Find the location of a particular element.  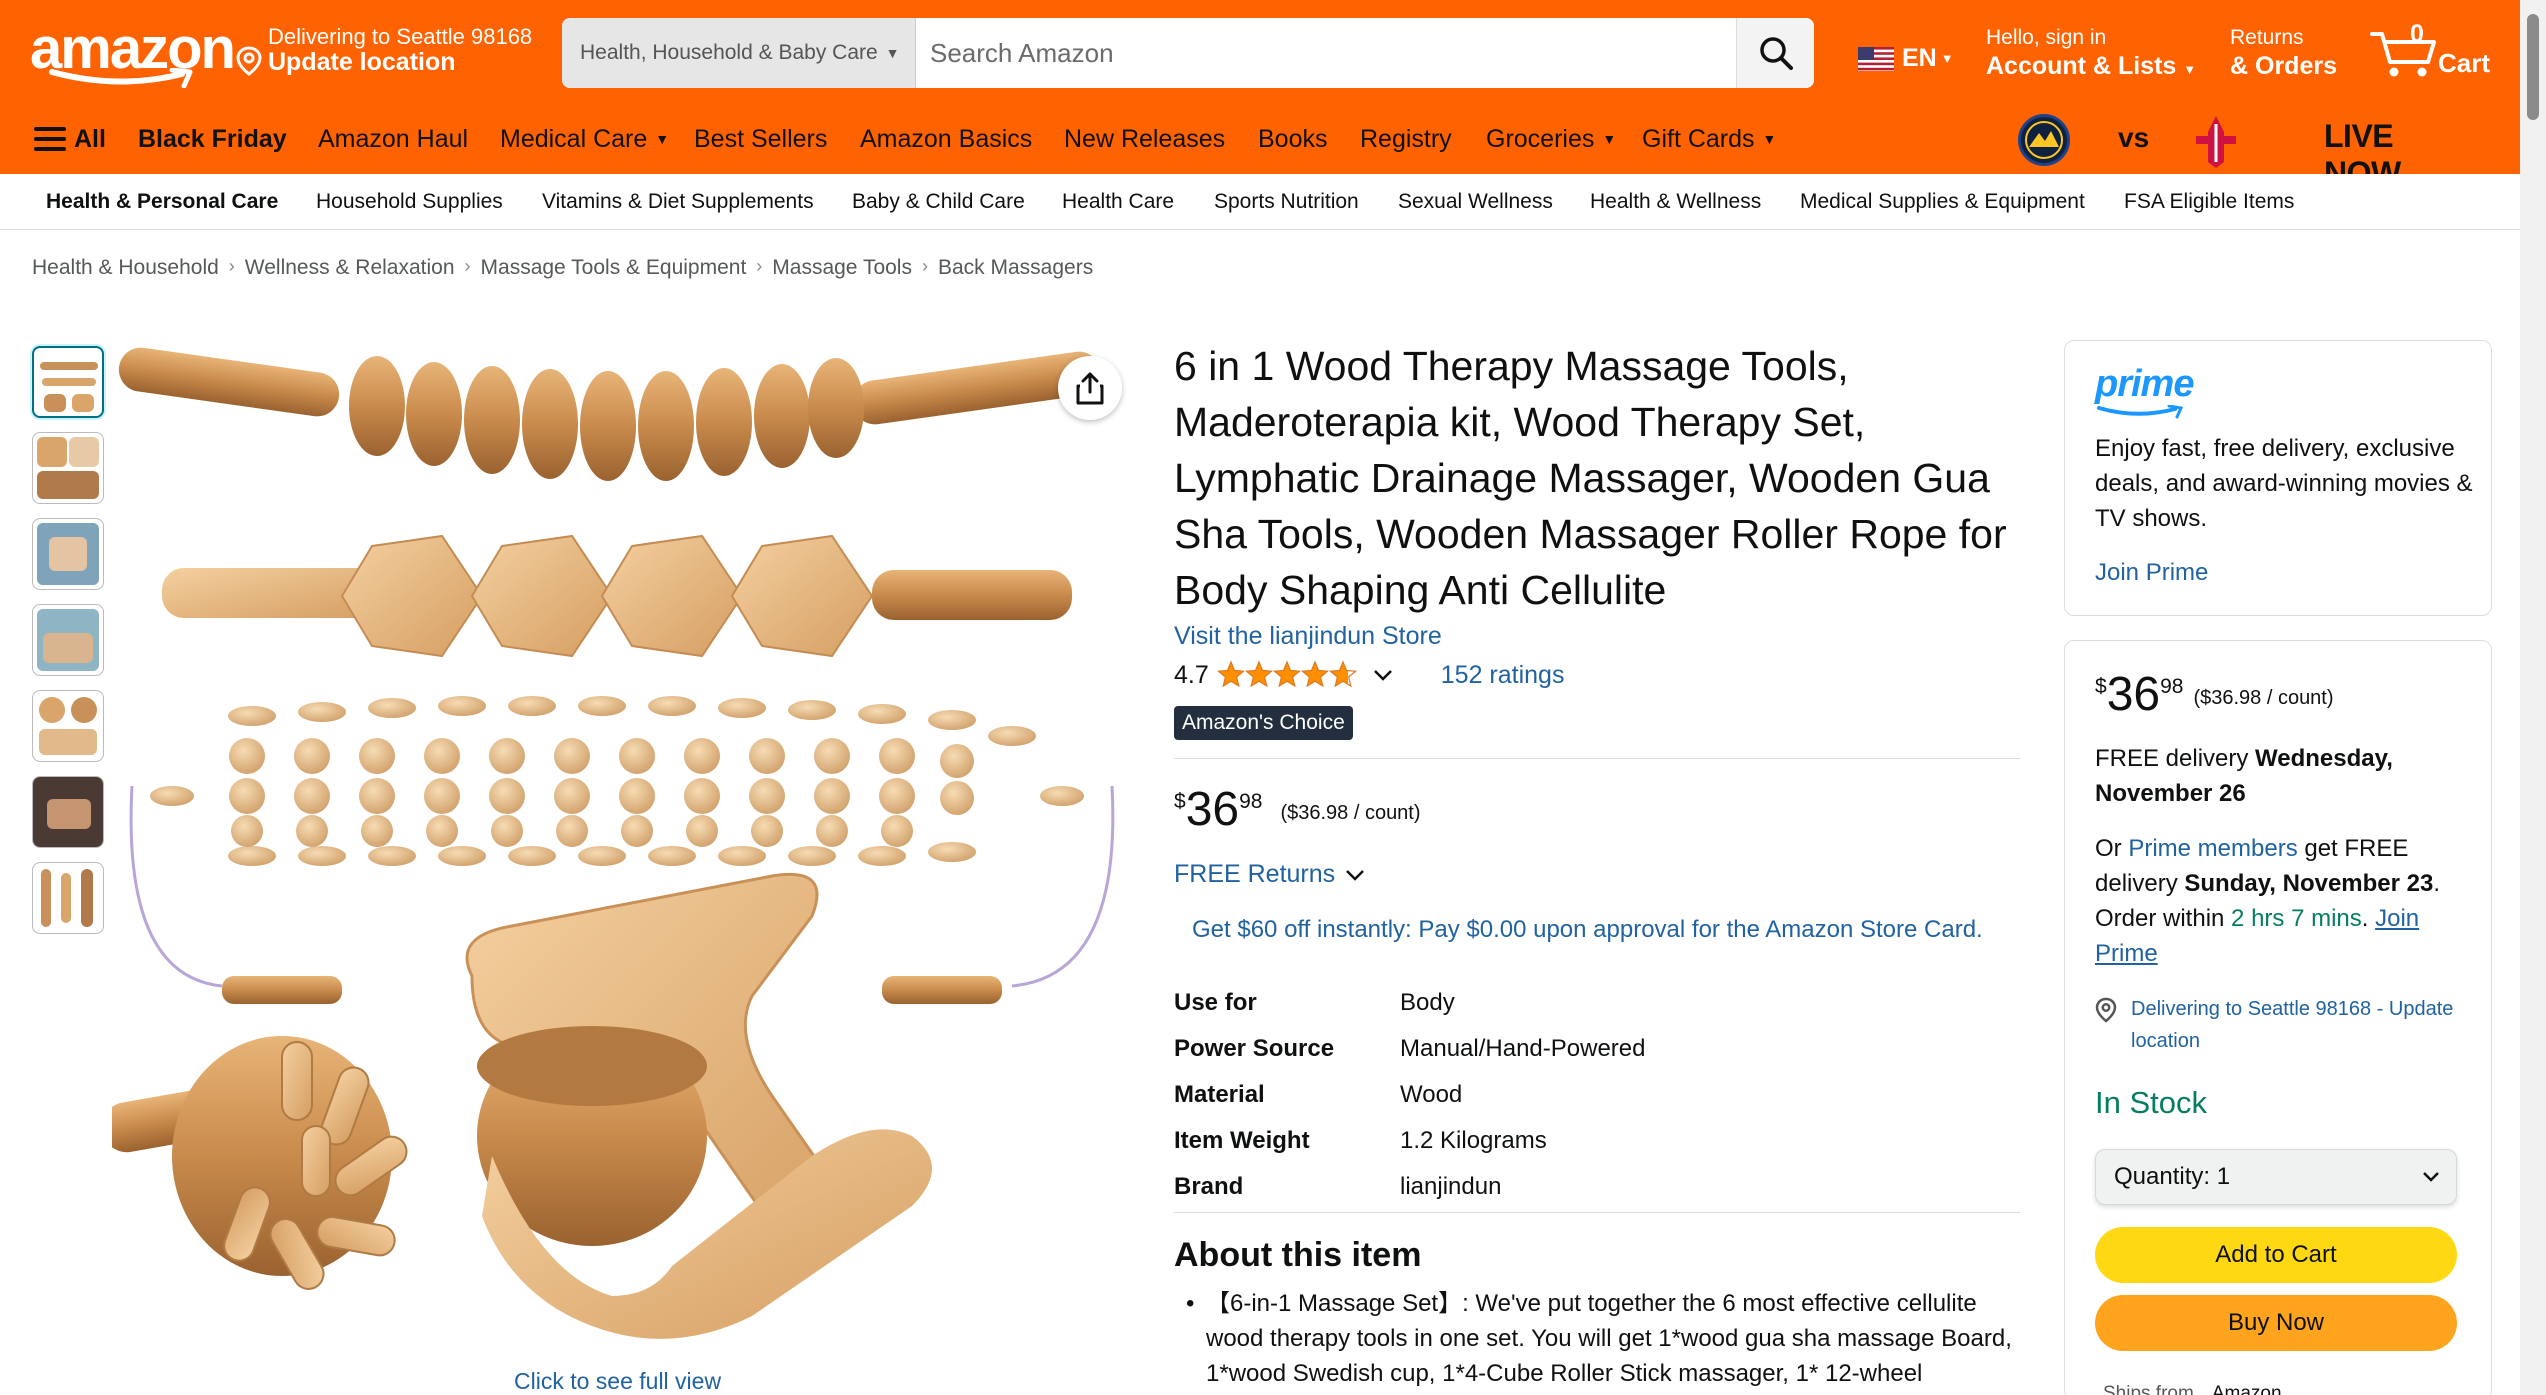

buy-now-button: Buy Now is located at coordinates (2276, 1323).